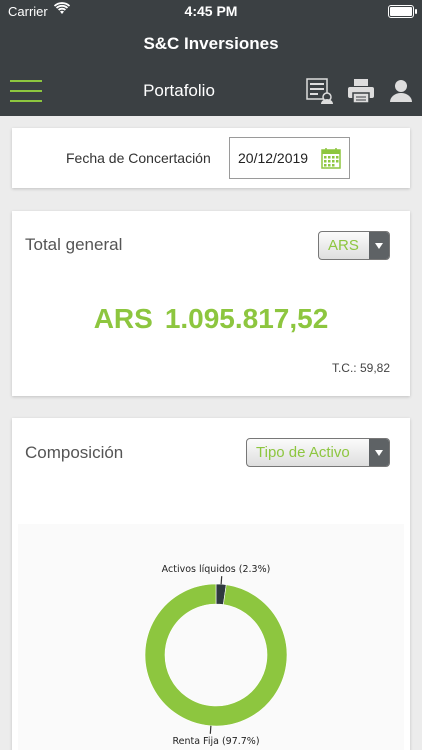 This screenshot has height=750, width=422. I want to click on total-amount-currency: ARS, so click(123, 318).